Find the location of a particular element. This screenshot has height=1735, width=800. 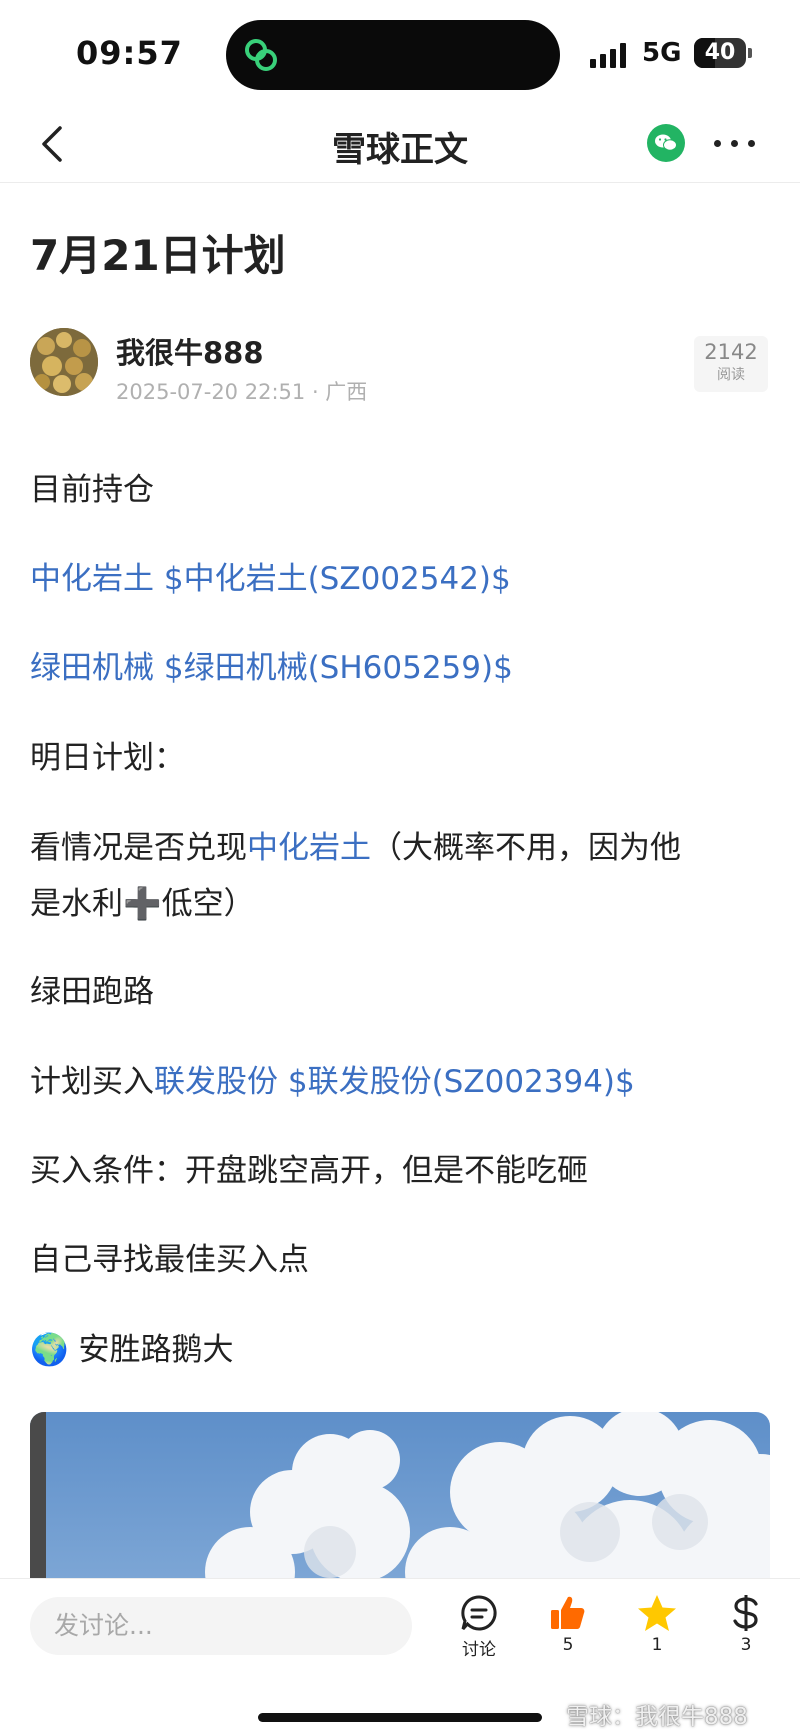

status-bar: 09:57 5G 40 is located at coordinates (400, 54).